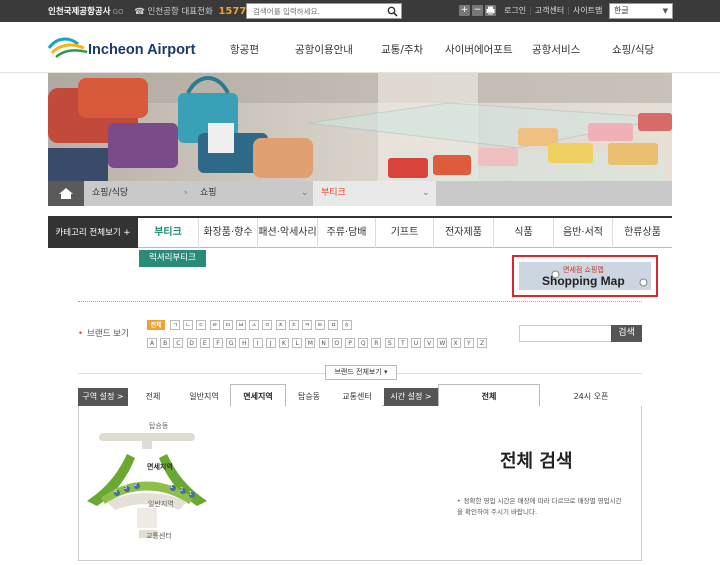  What do you see at coordinates (402, 49) in the screenshot?
I see `nav-transport-parking: 교통/주차` at bounding box center [402, 49].